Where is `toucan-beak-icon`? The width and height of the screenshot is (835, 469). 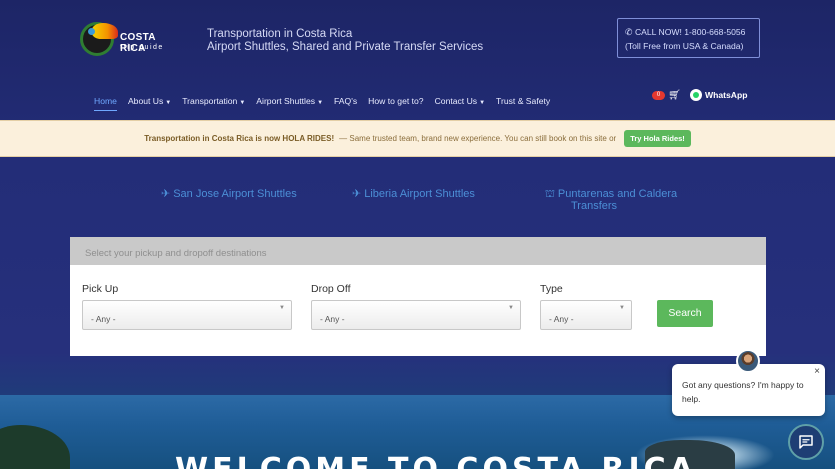 toucan-beak-icon is located at coordinates (105, 31).